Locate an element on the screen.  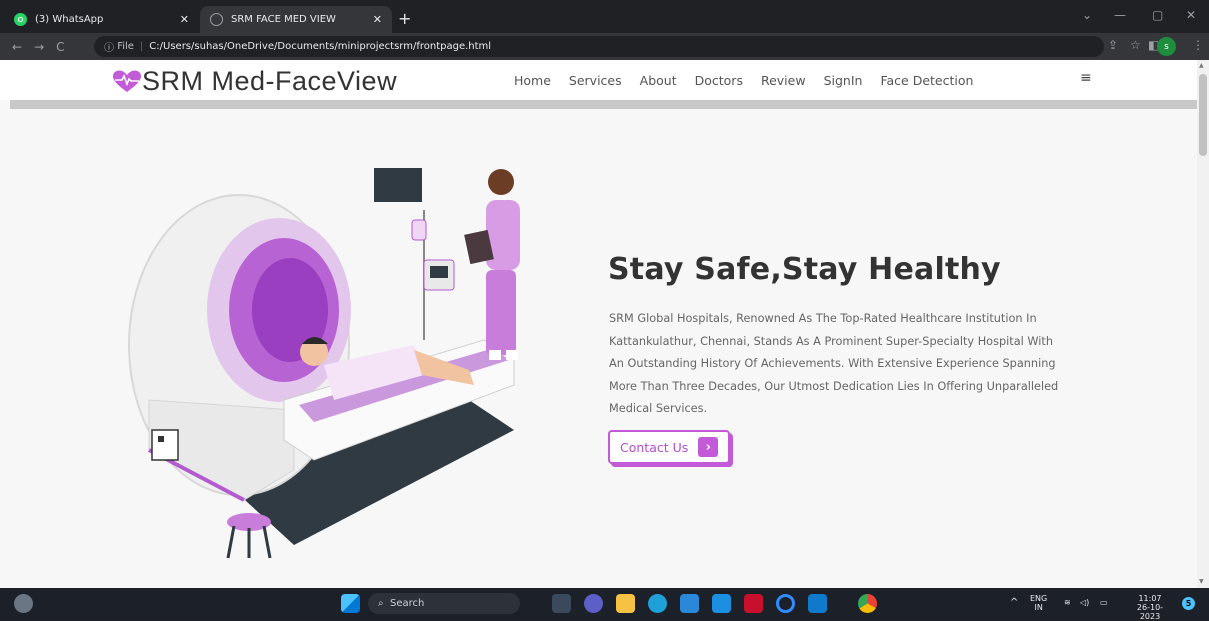
battery-icon: ▭ is located at coordinates (1104, 602).